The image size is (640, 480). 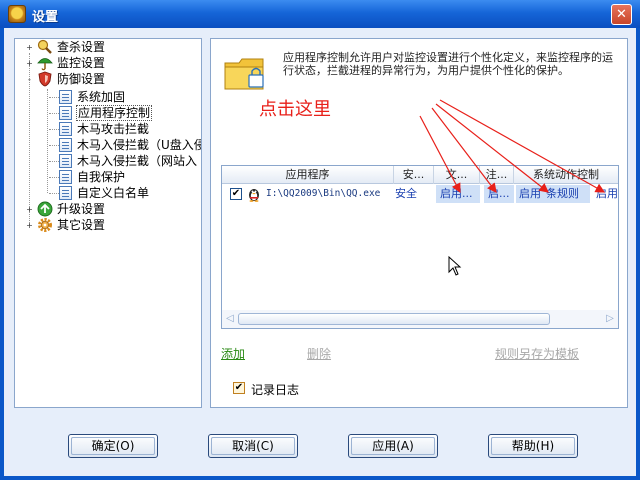 I want to click on tree-item-monitor-settings: 监控设置, so click(x=81, y=63).